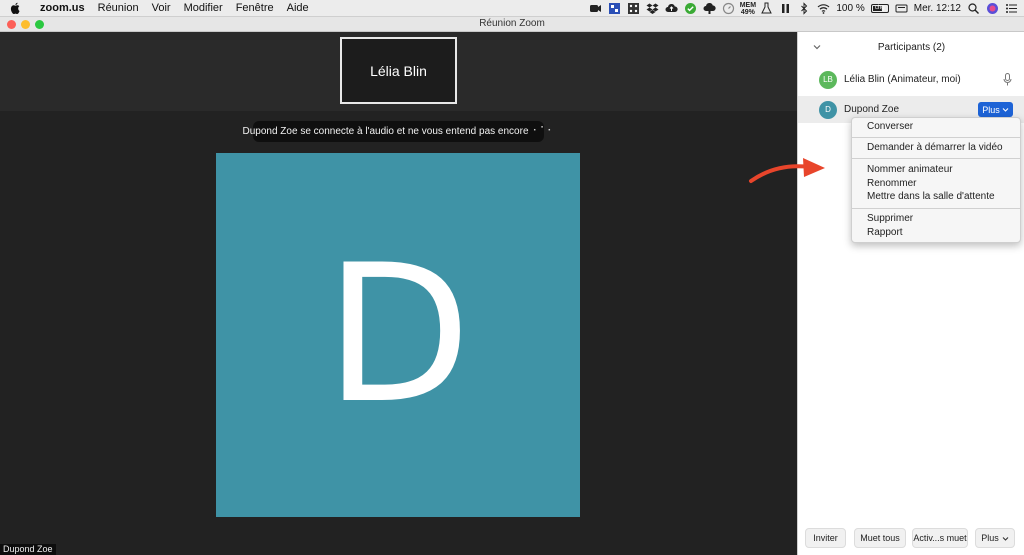  What do you see at coordinates (885, 232) in the screenshot?
I see `menu-item-report: Rapport` at bounding box center [885, 232].